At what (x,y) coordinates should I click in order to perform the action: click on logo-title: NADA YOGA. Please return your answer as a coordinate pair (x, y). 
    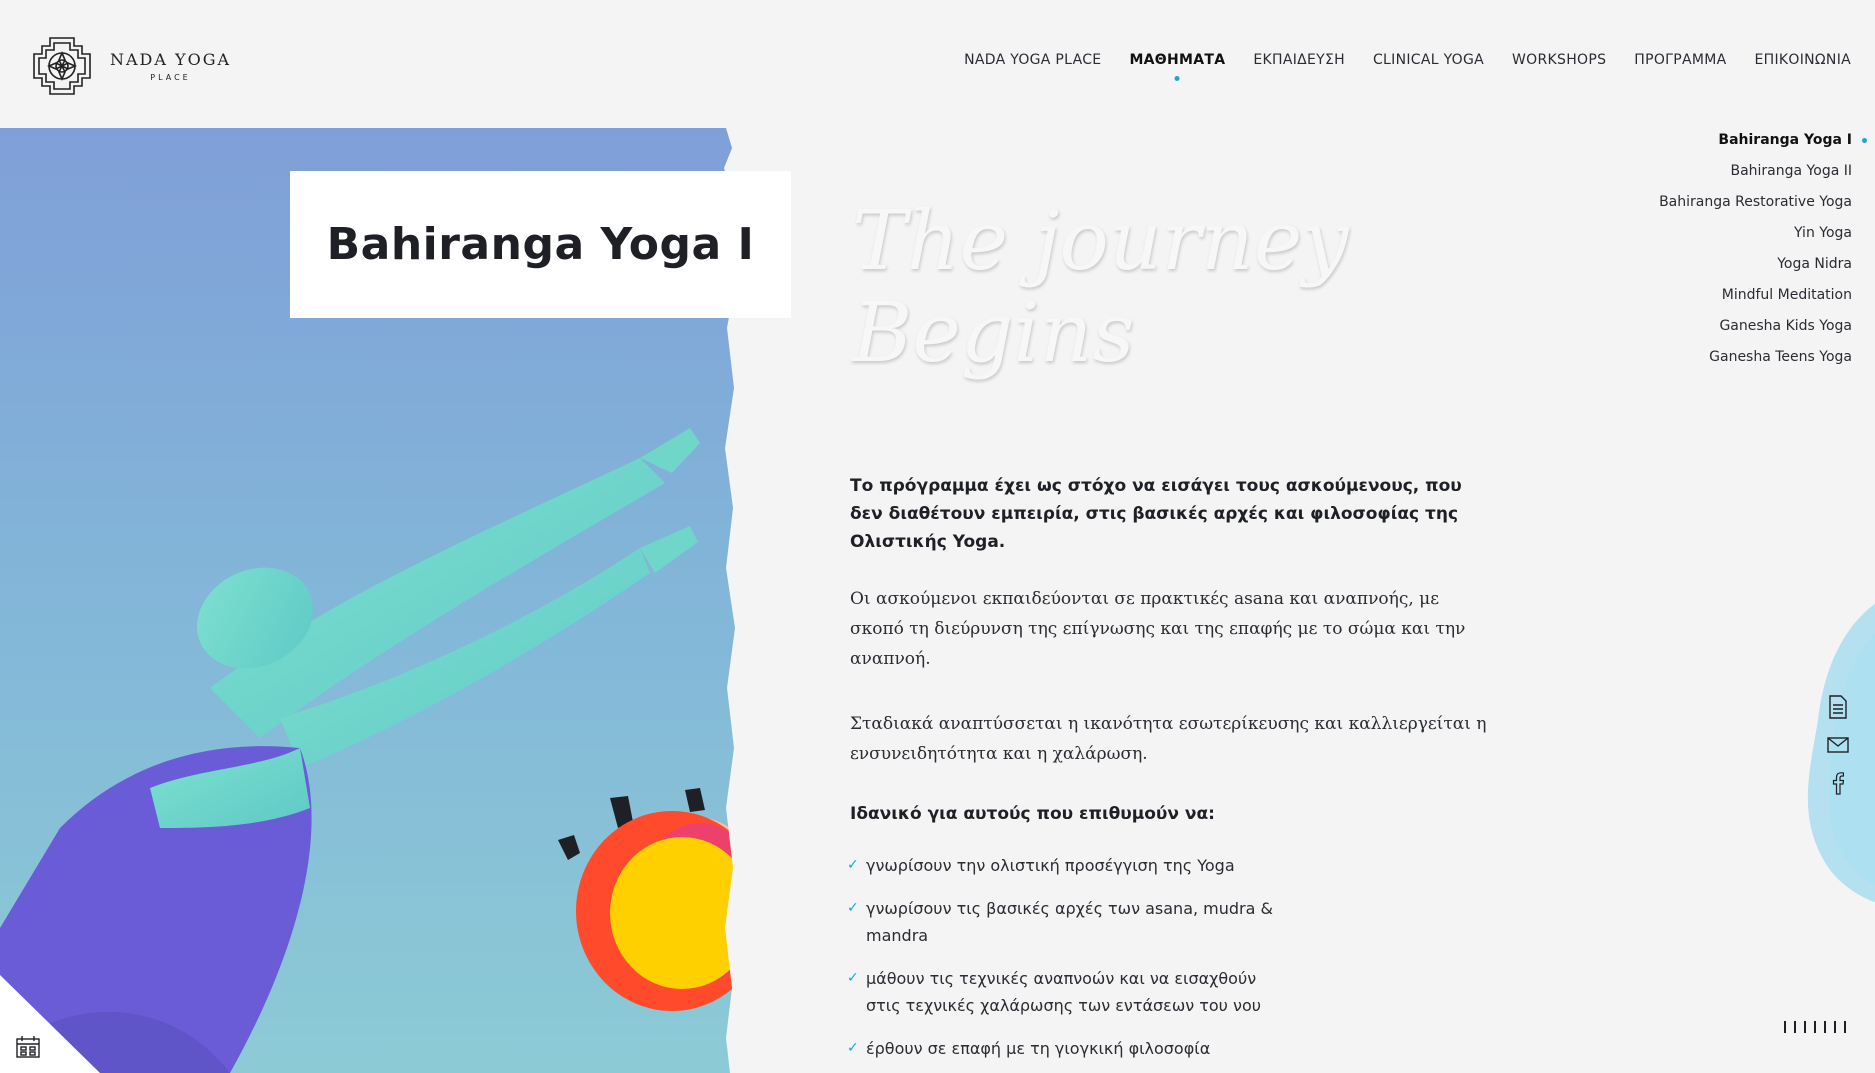
    Looking at the image, I should click on (171, 59).